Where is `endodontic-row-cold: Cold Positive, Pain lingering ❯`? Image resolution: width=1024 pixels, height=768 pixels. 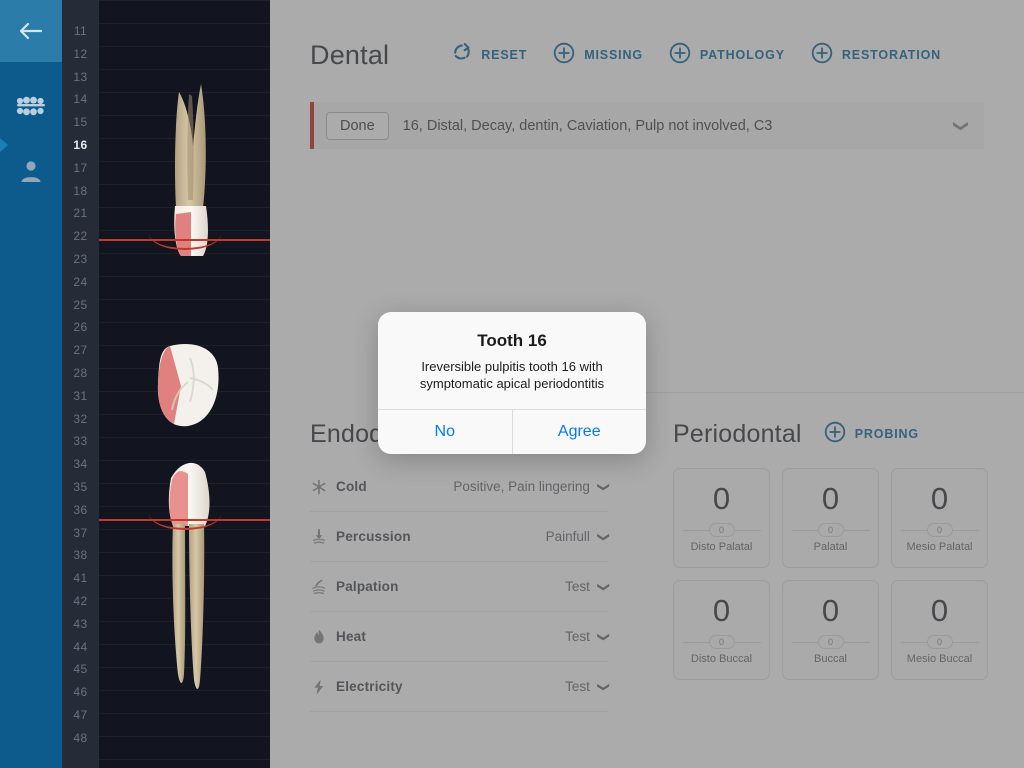
endodontic-row-cold: Cold Positive, Pain lingering ❯ is located at coordinates (460, 487).